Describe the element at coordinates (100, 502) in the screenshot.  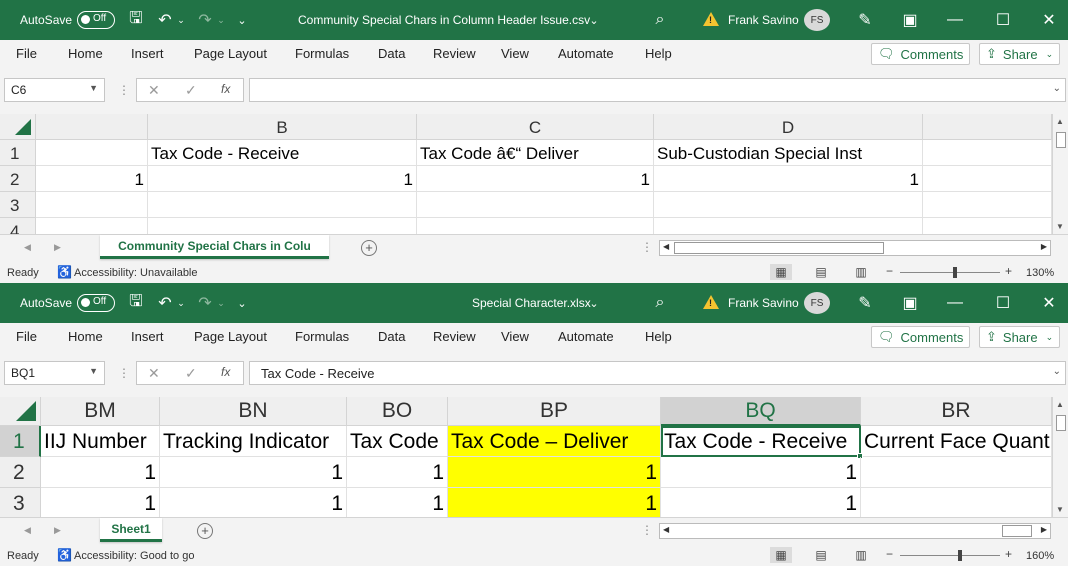
I see `cell-bm3: 1` at that location.